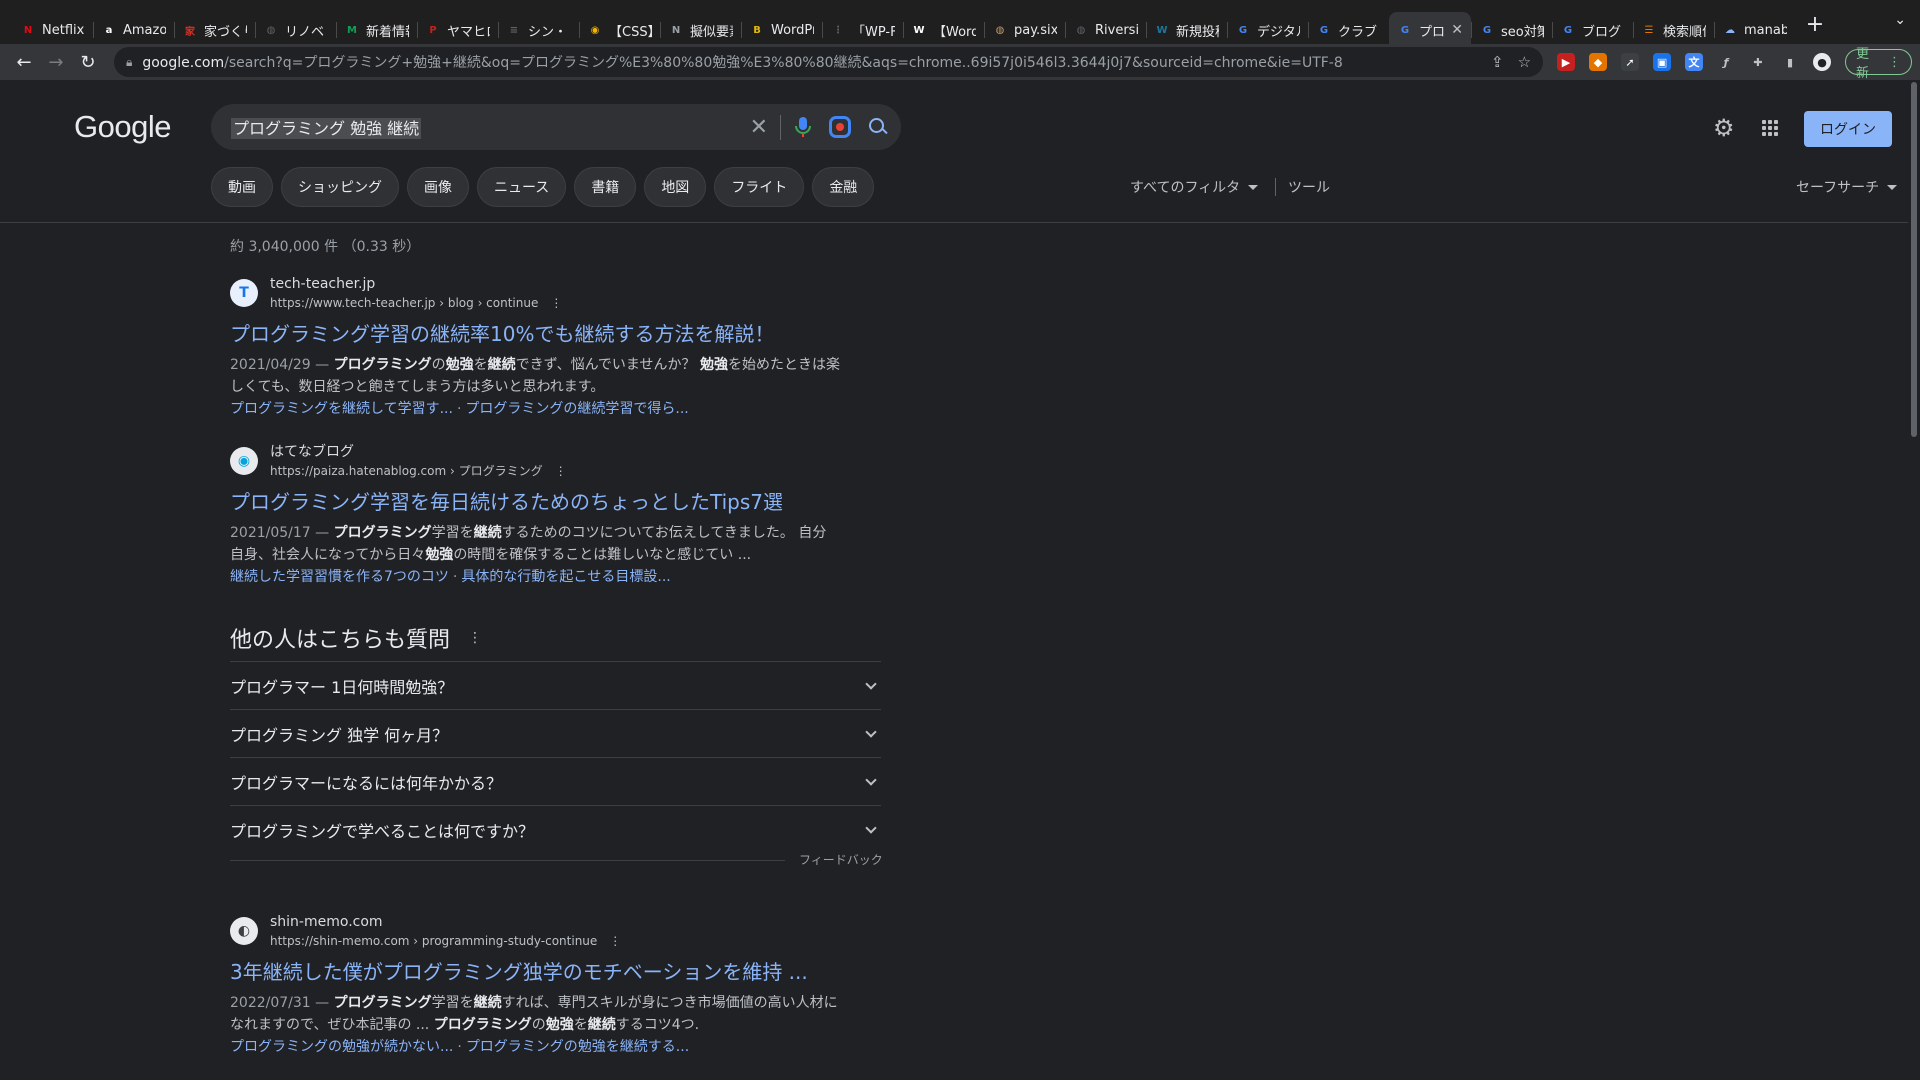 The height and width of the screenshot is (1080, 1920). What do you see at coordinates (535, 334) in the screenshot?
I see `result-title-link: プログラミング学習の継続率10%でも継続する方法を解説！` at bounding box center [535, 334].